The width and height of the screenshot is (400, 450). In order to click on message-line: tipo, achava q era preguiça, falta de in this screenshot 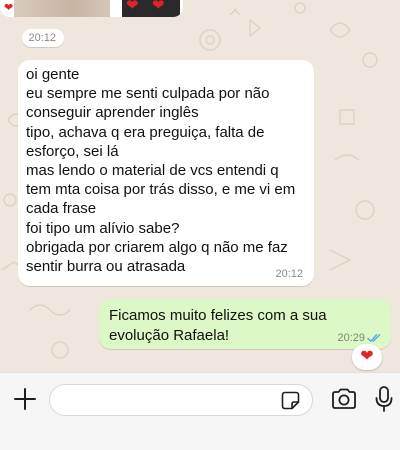, I will do `click(145, 132)`.